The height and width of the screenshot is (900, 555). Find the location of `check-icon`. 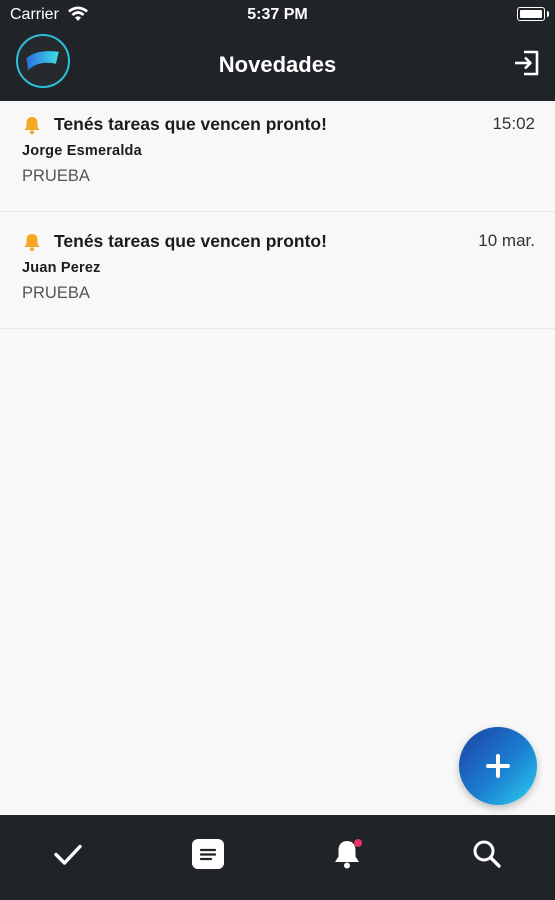

check-icon is located at coordinates (68, 854).